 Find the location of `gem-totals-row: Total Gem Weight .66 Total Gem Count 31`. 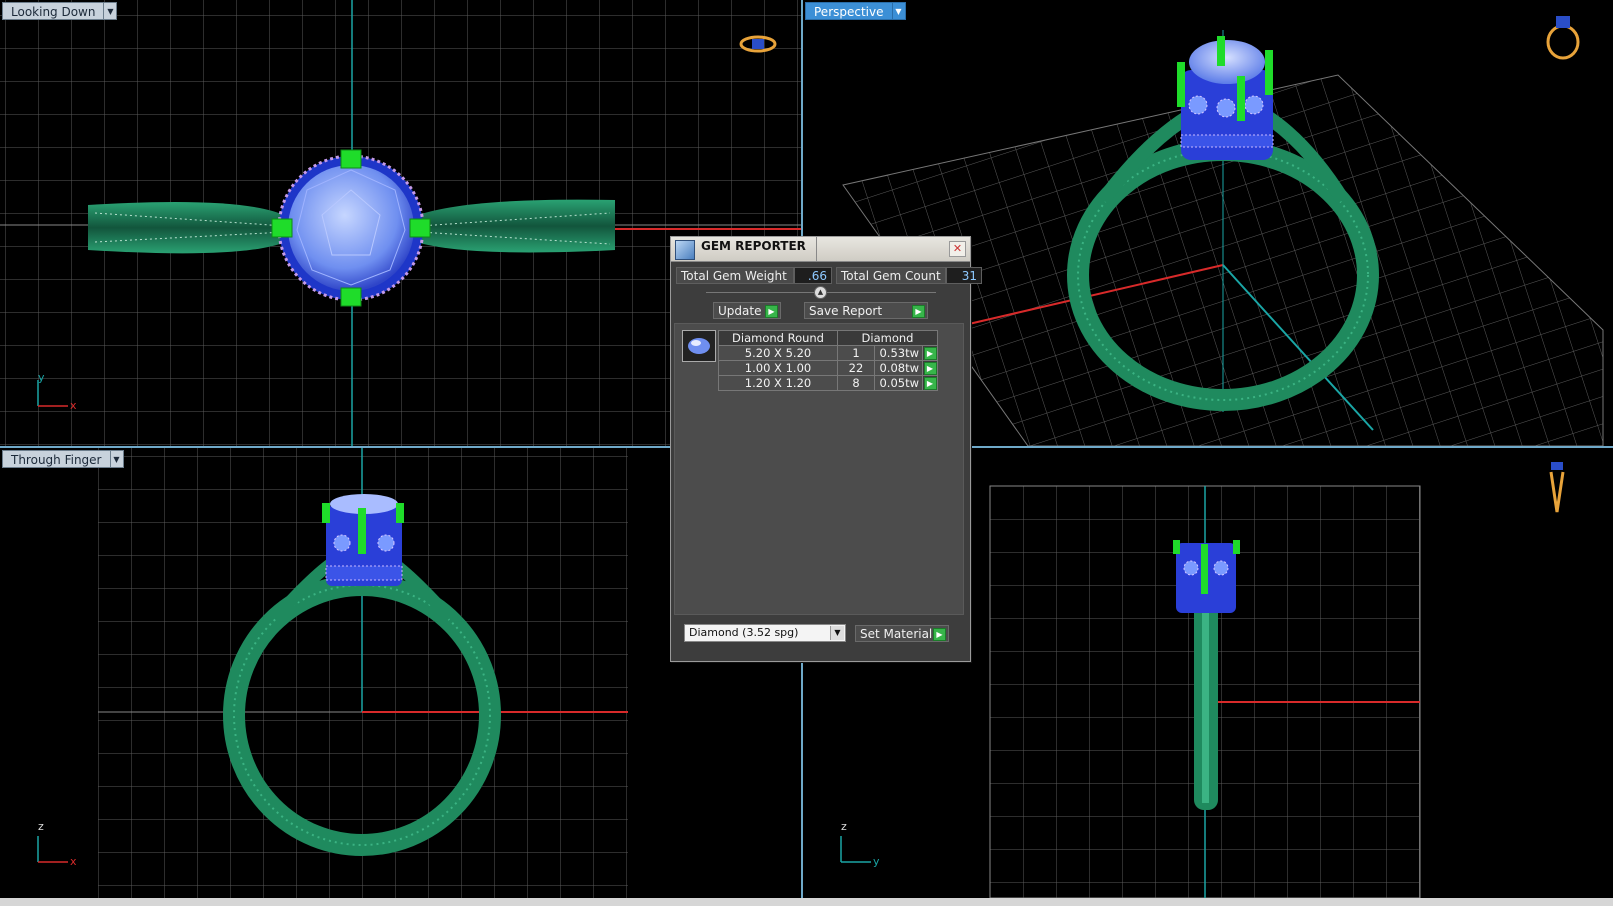

gem-totals-row: Total Gem Weight .66 Total Gem Count 31 is located at coordinates (829, 275).